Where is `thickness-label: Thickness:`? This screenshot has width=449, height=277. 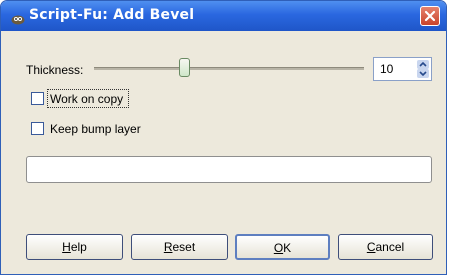 thickness-label: Thickness: is located at coordinates (55, 70).